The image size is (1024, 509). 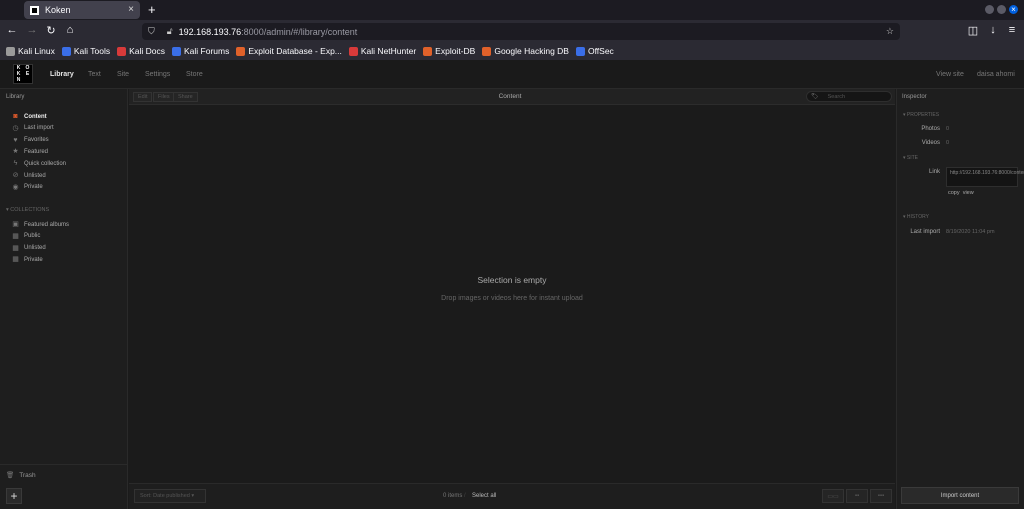 I want to click on collection-item-public: ▦ Public, so click(x=26, y=236).